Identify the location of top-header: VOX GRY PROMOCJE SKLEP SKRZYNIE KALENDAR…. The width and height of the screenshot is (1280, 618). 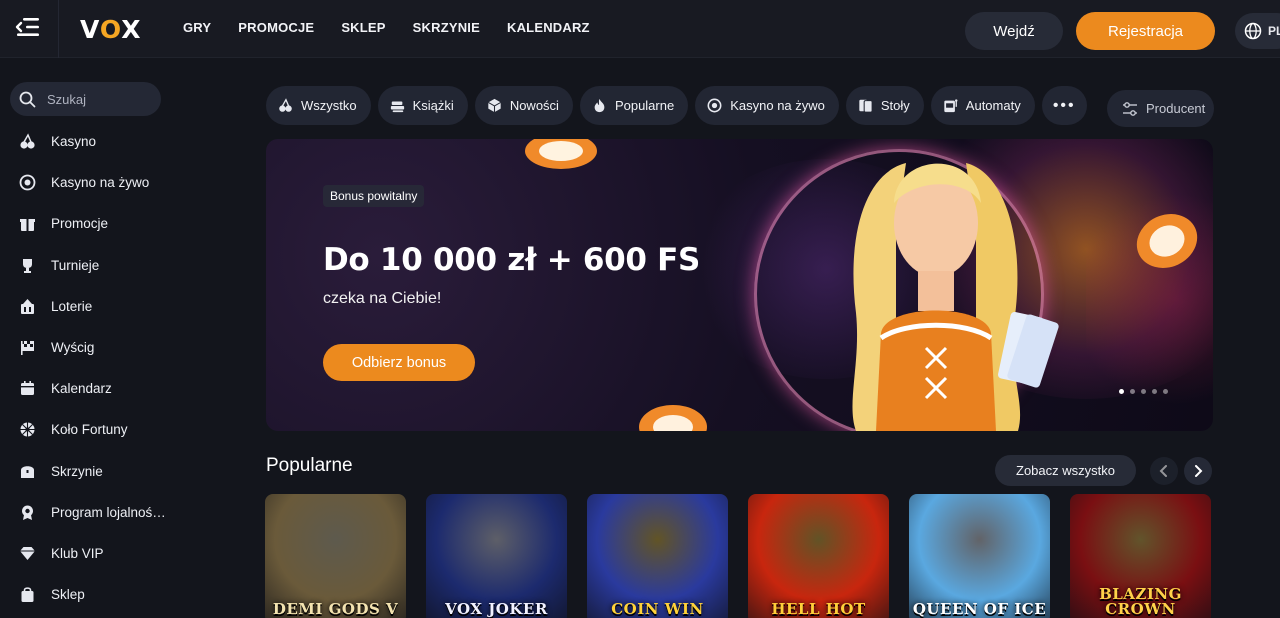
(640, 29).